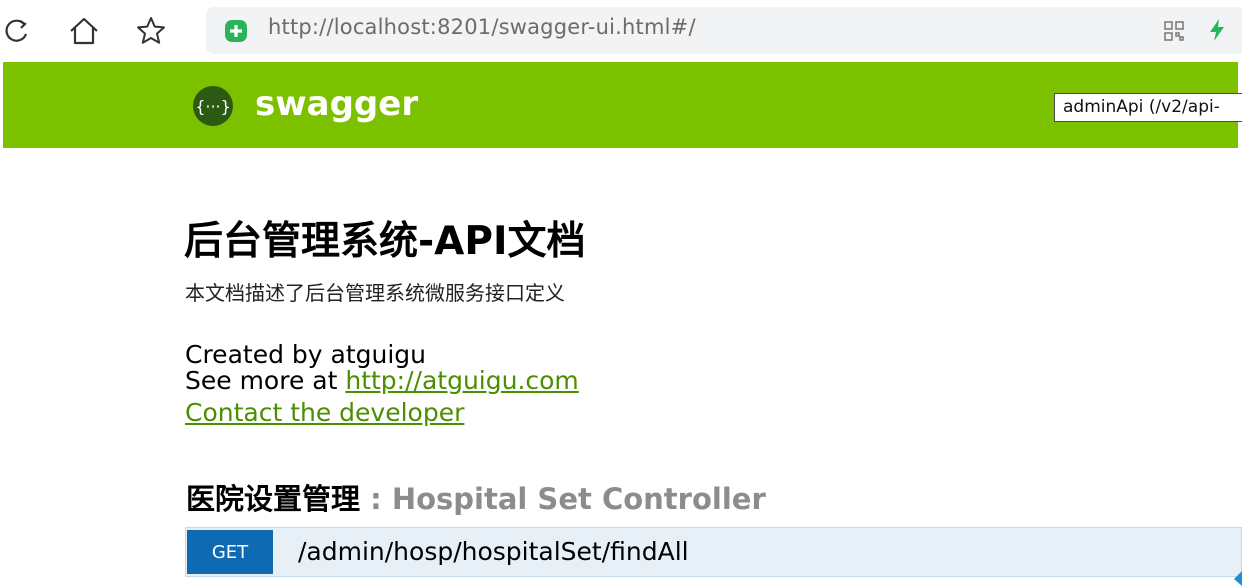  What do you see at coordinates (151, 31) in the screenshot?
I see `star-icon` at bounding box center [151, 31].